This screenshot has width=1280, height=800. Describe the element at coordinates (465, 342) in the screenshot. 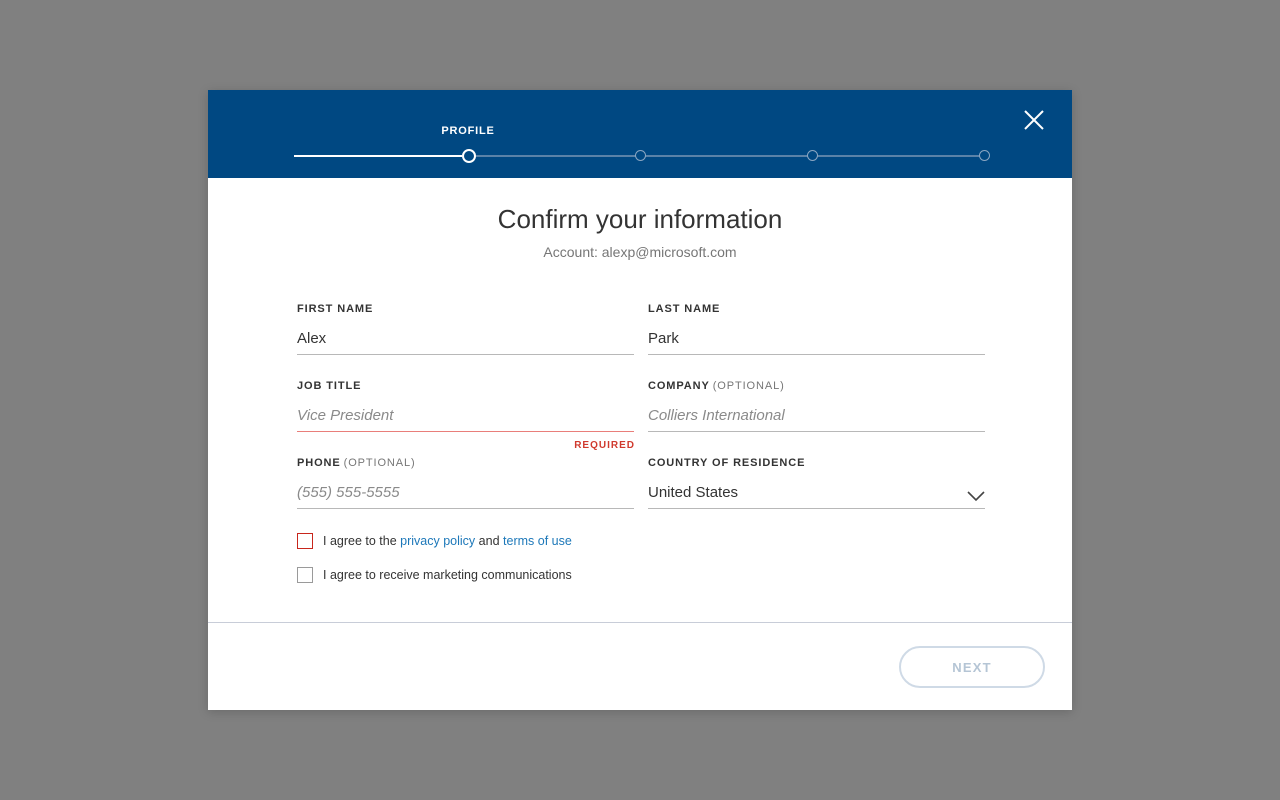

I see `first-name-input: Alex` at that location.